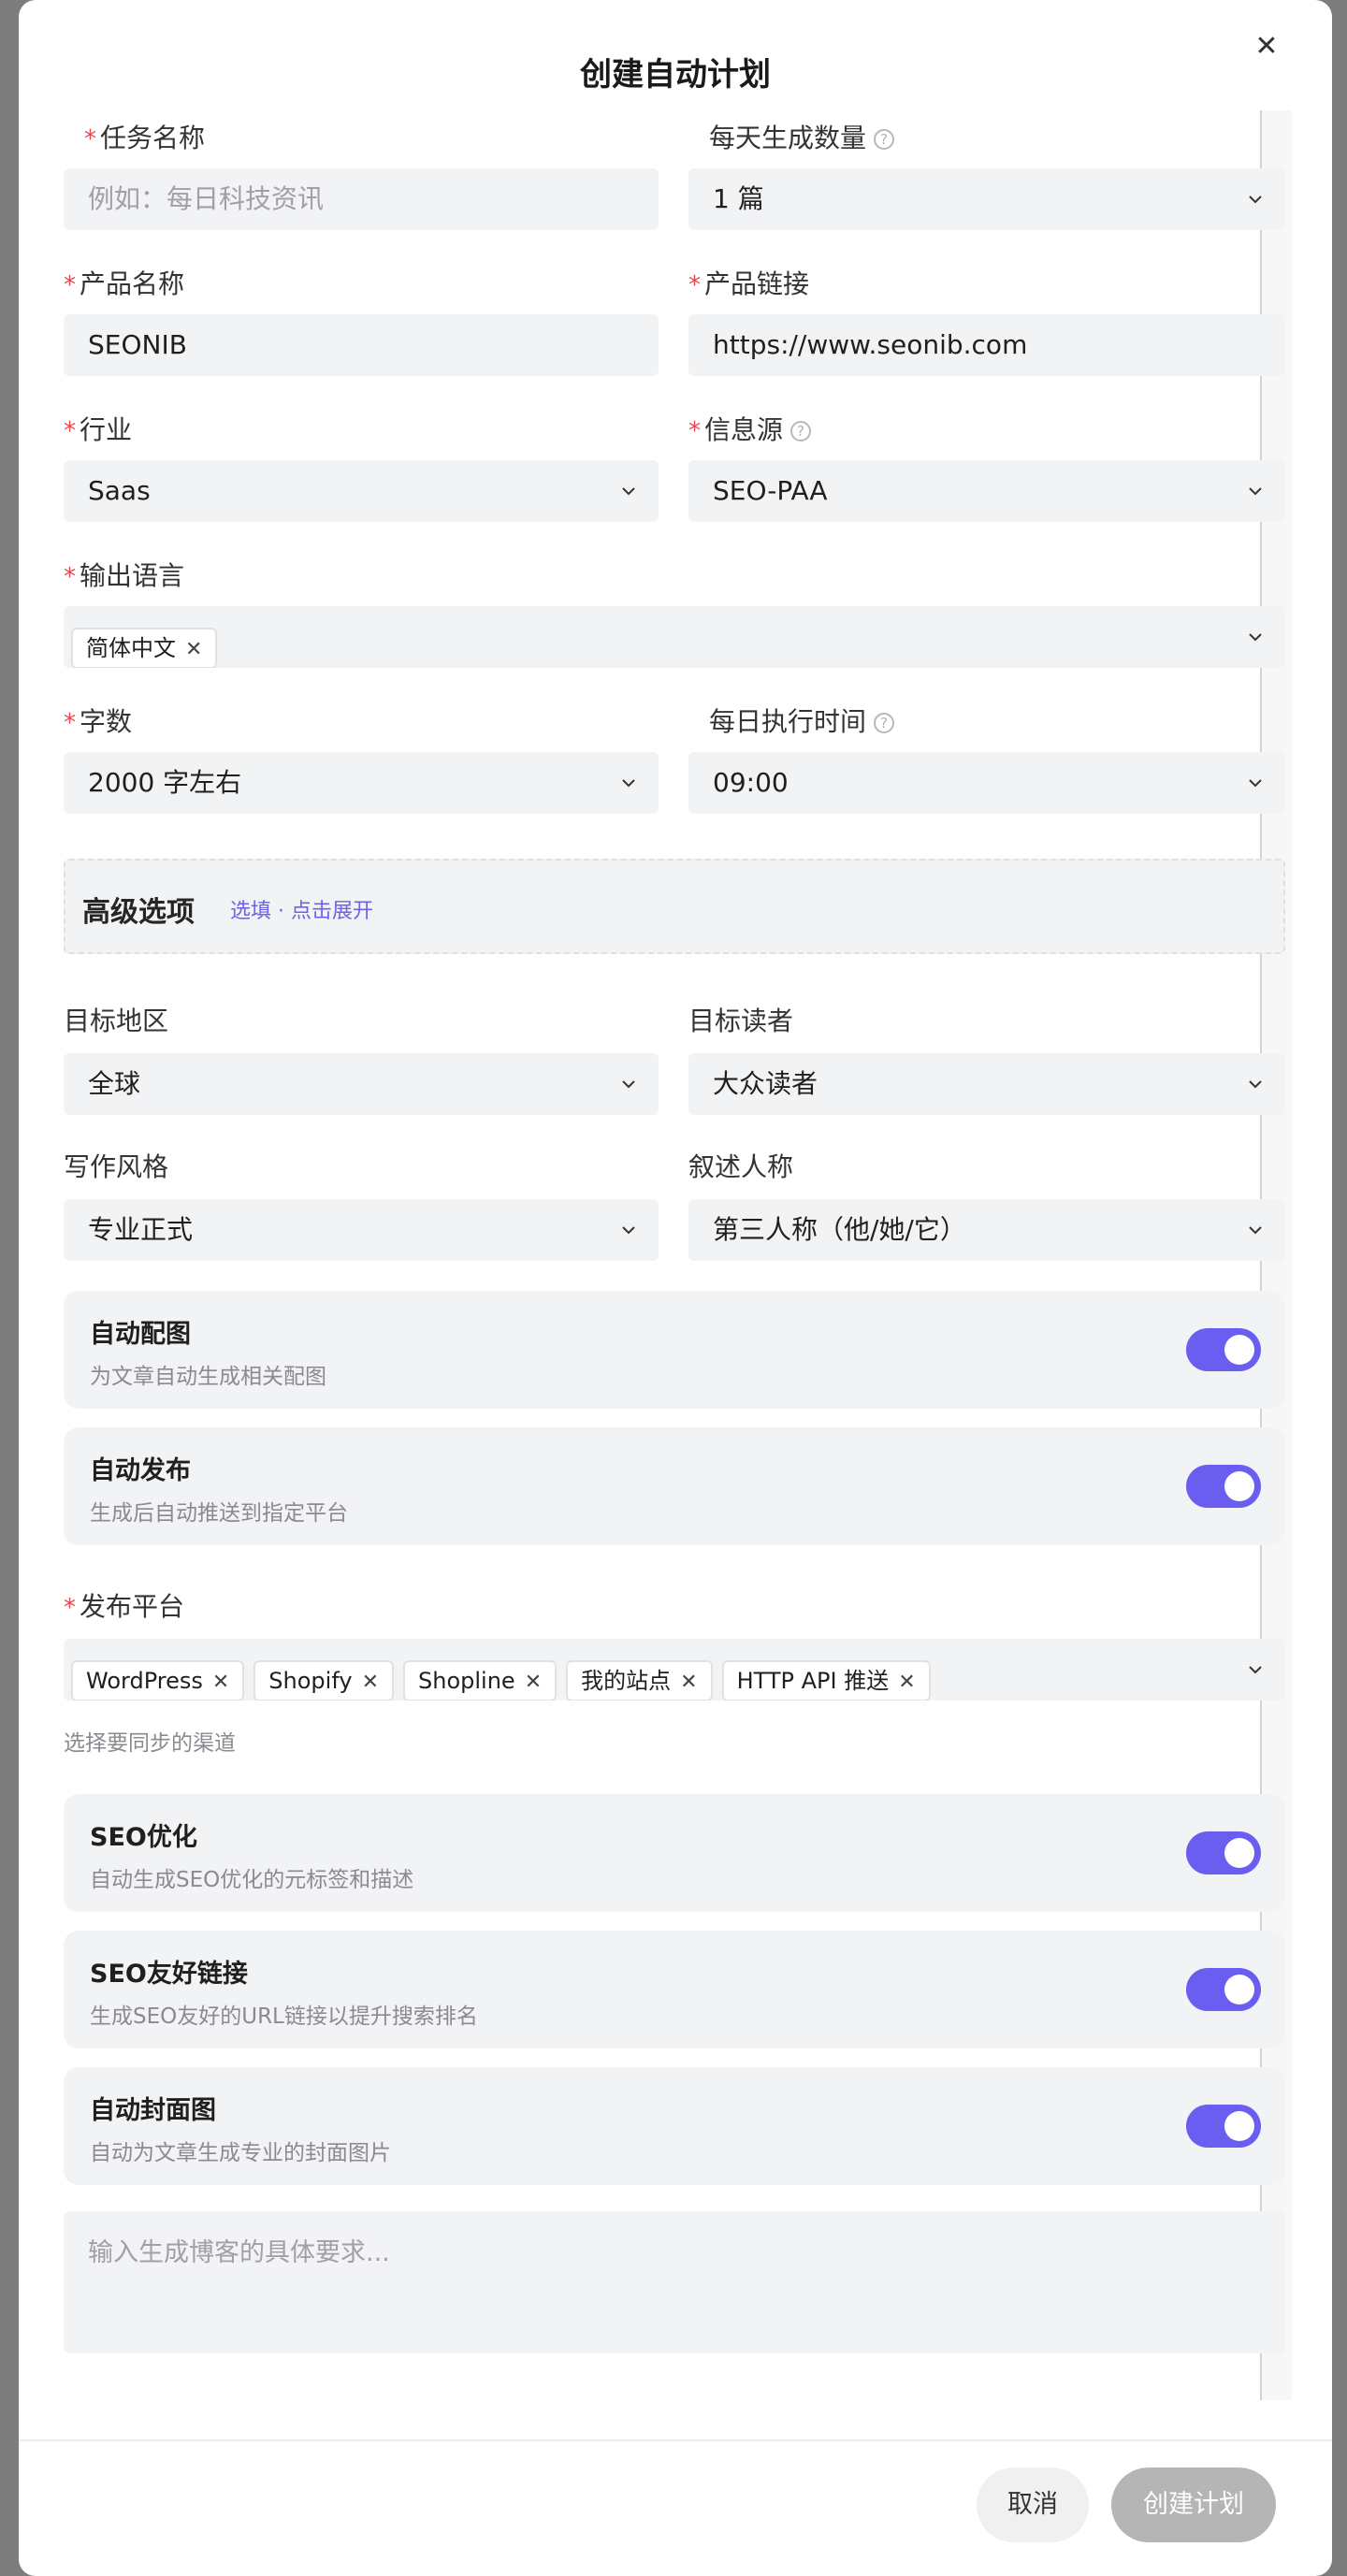 The height and width of the screenshot is (2576, 1347). Describe the element at coordinates (676, 75) in the screenshot. I see `dialog-title: 创建自动计划` at that location.